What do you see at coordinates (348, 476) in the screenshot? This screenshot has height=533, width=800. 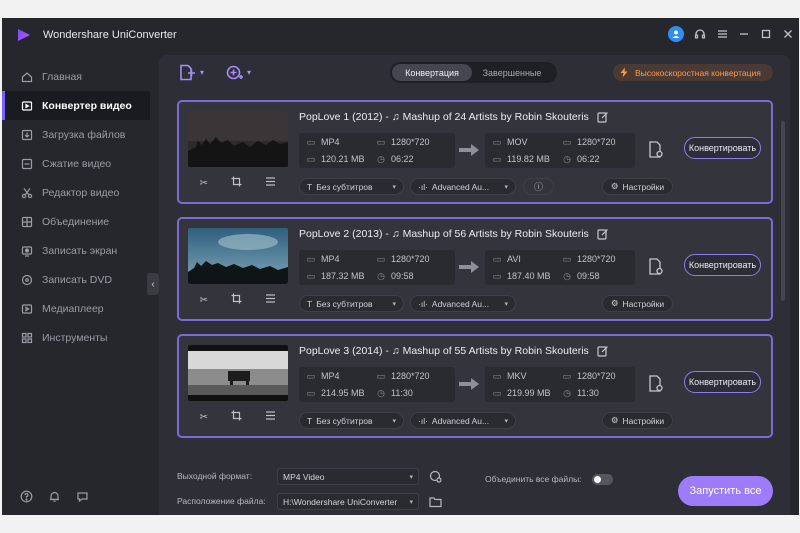 I see `output-format-select: MP4 Video ▾` at bounding box center [348, 476].